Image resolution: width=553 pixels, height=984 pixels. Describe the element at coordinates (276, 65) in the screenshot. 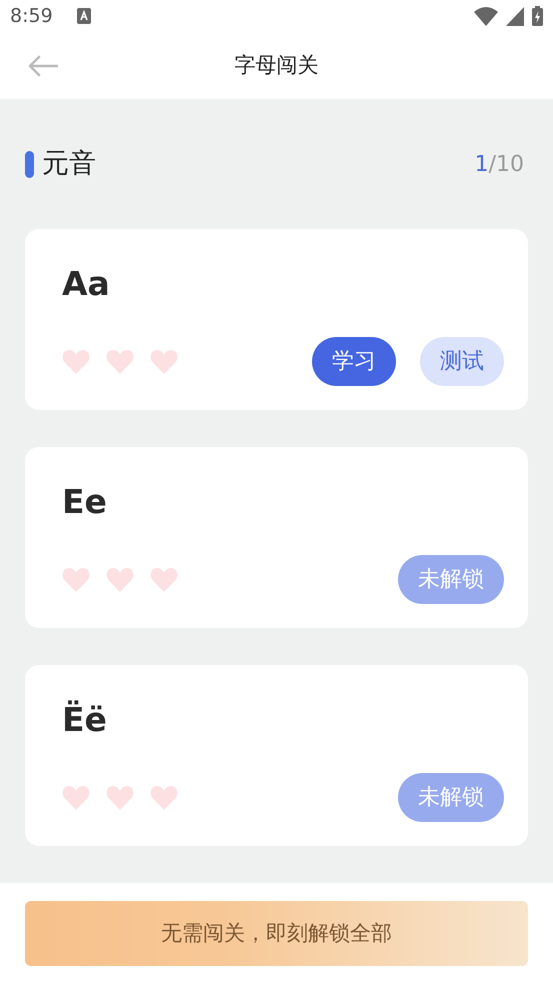

I see `page-title: 字母闯关` at that location.